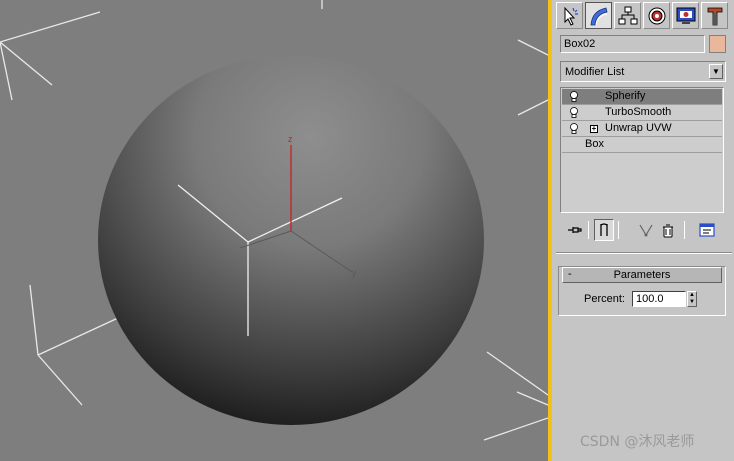 This screenshot has width=734, height=461. I want to click on remove-modifier-icon, so click(668, 231).